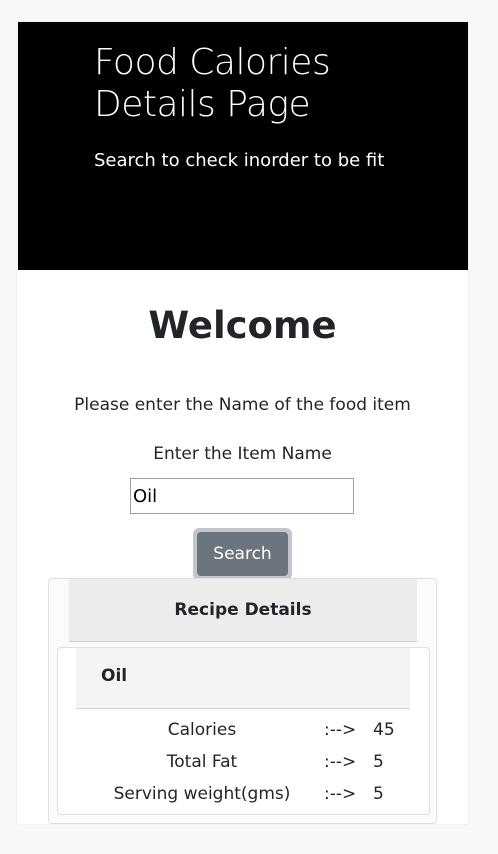 The image size is (498, 854). What do you see at coordinates (239, 160) in the screenshot?
I see `page-subtitle: Search to check inorder to be fit` at bounding box center [239, 160].